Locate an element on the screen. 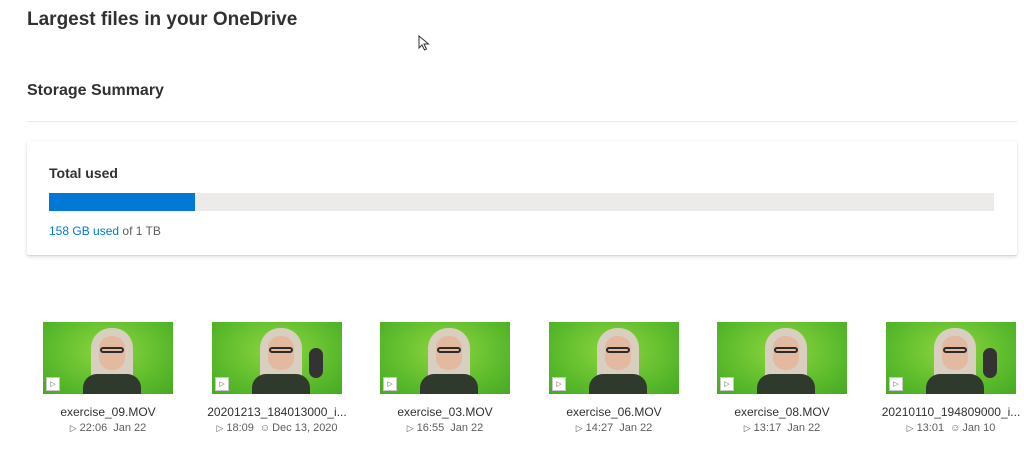 The height and width of the screenshot is (463, 1024). file-meta: ▷ 16:55 Jan 22 is located at coordinates (445, 428).